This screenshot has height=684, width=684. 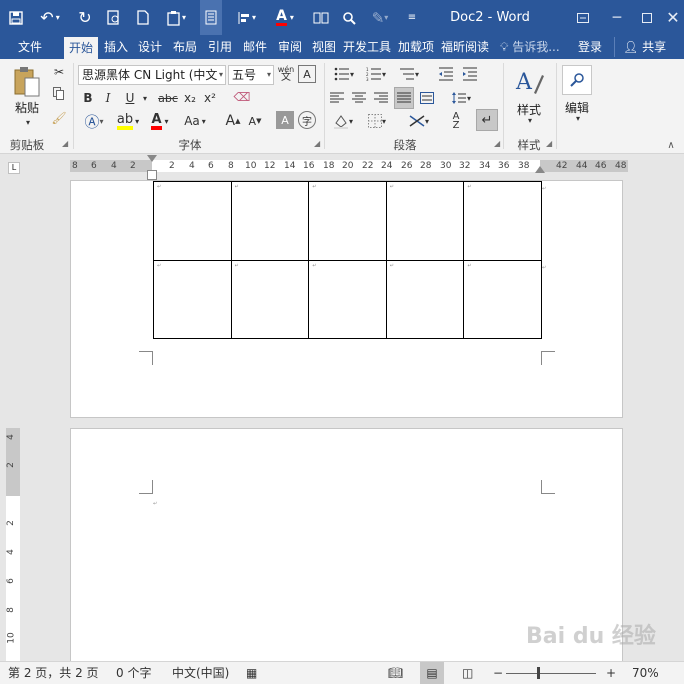 I want to click on borders-icon: ▾, so click(x=377, y=121).